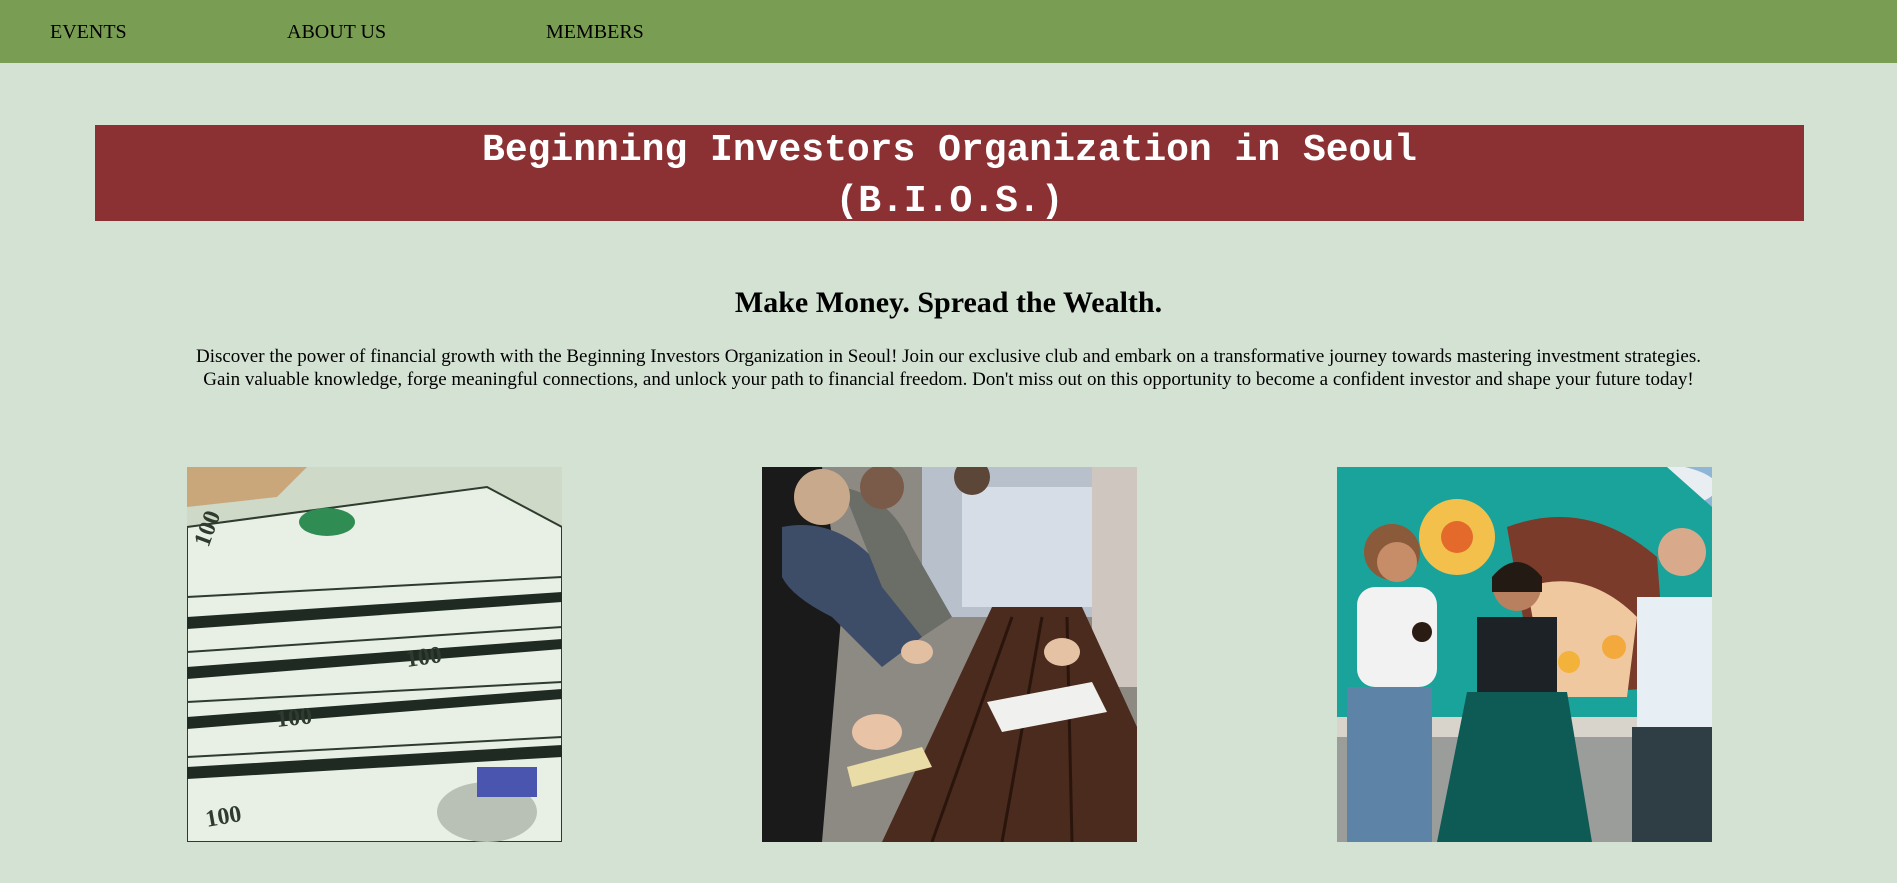 This screenshot has height=883, width=1897. I want to click on friends-mural-photo, so click(1524, 654).